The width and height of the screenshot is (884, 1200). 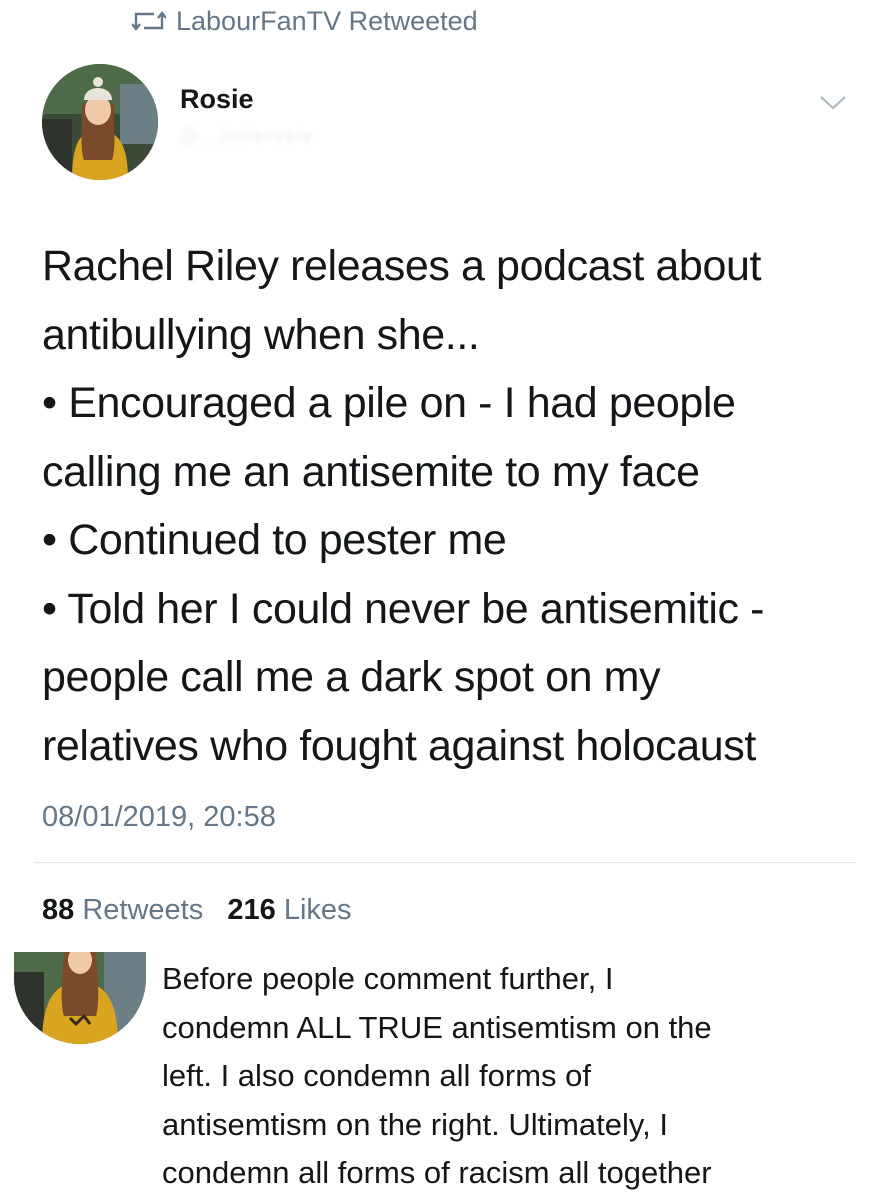 I want to click on tweet-stats: 88 Retweets 216 Likes, so click(x=197, y=910).